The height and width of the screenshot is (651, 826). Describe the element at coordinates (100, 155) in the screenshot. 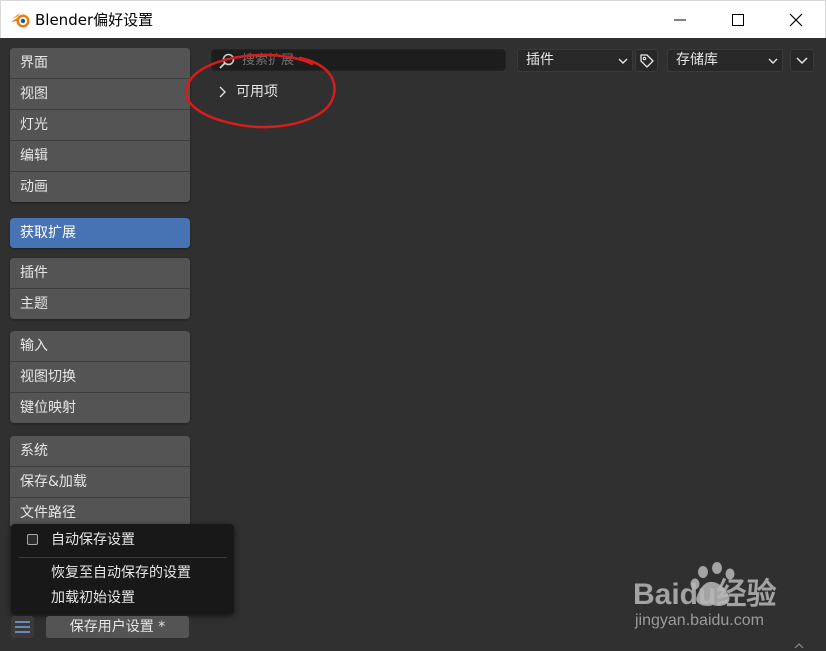

I see `sidebar-item-editing: 编辑` at that location.